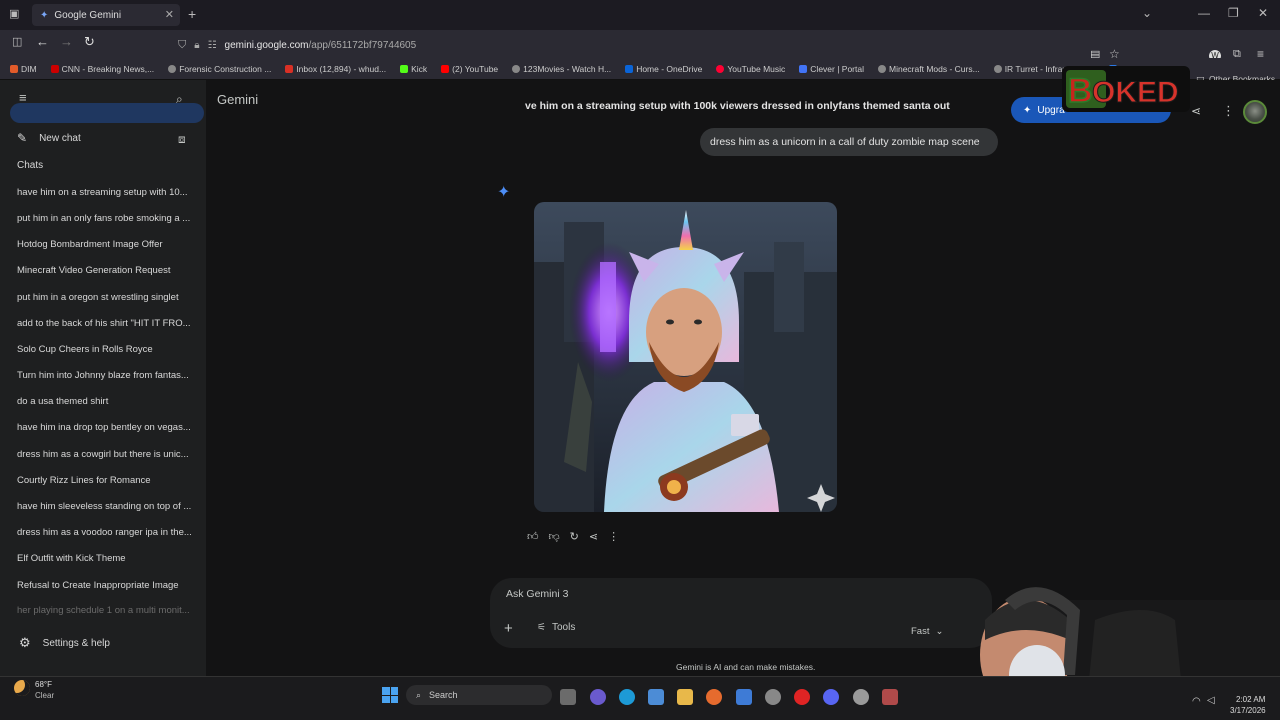  What do you see at coordinates (22, 138) in the screenshot?
I see `edit-icon: ✎` at bounding box center [22, 138].